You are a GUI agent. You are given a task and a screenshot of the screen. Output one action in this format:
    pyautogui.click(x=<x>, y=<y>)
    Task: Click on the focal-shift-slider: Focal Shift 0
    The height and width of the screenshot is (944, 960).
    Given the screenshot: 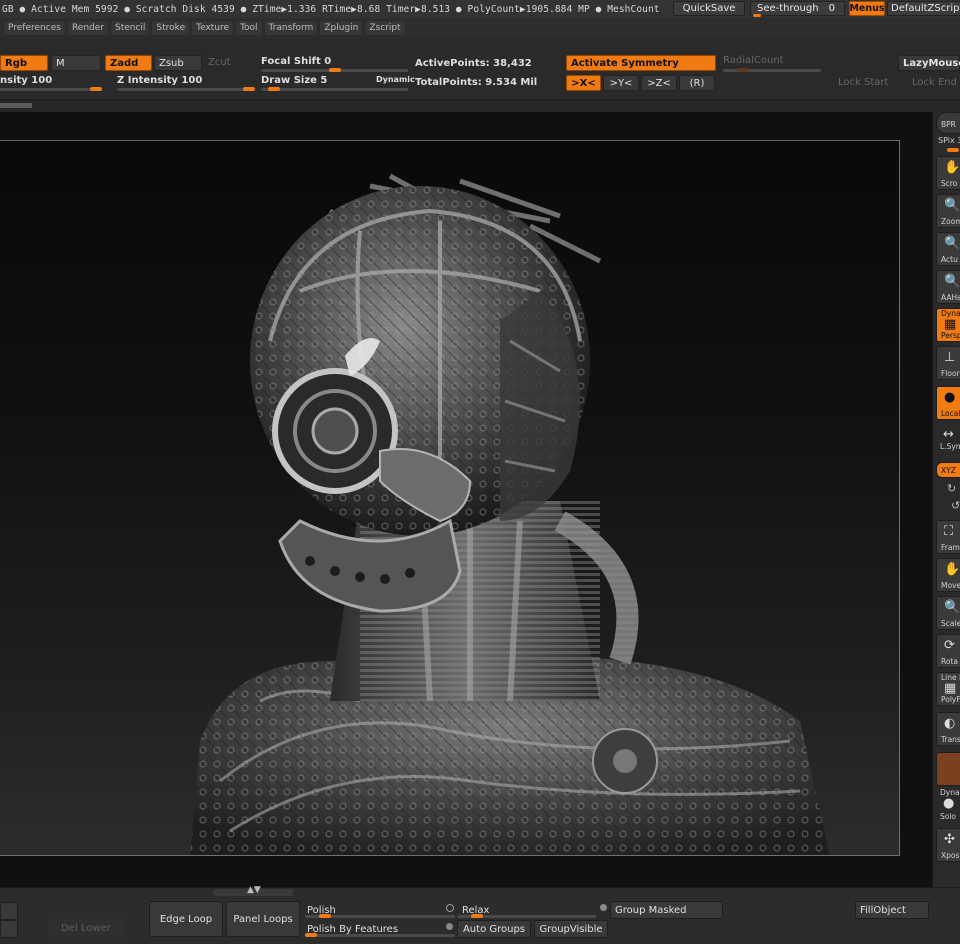 What is the action you would take?
    pyautogui.click(x=296, y=61)
    